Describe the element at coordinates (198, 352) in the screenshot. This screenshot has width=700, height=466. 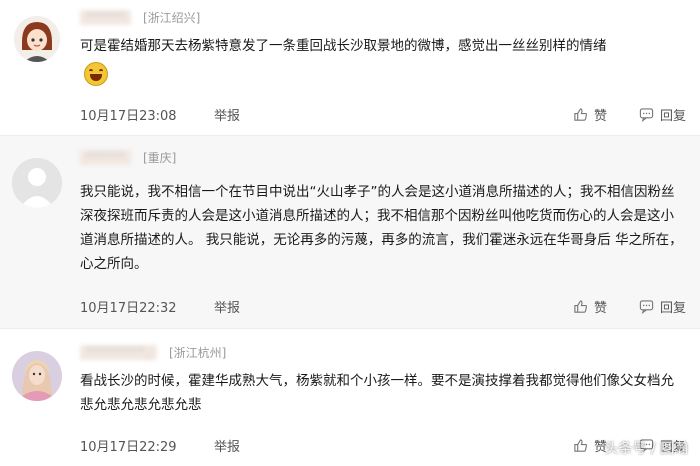
I see `location-tag: [浙江杭州]` at that location.